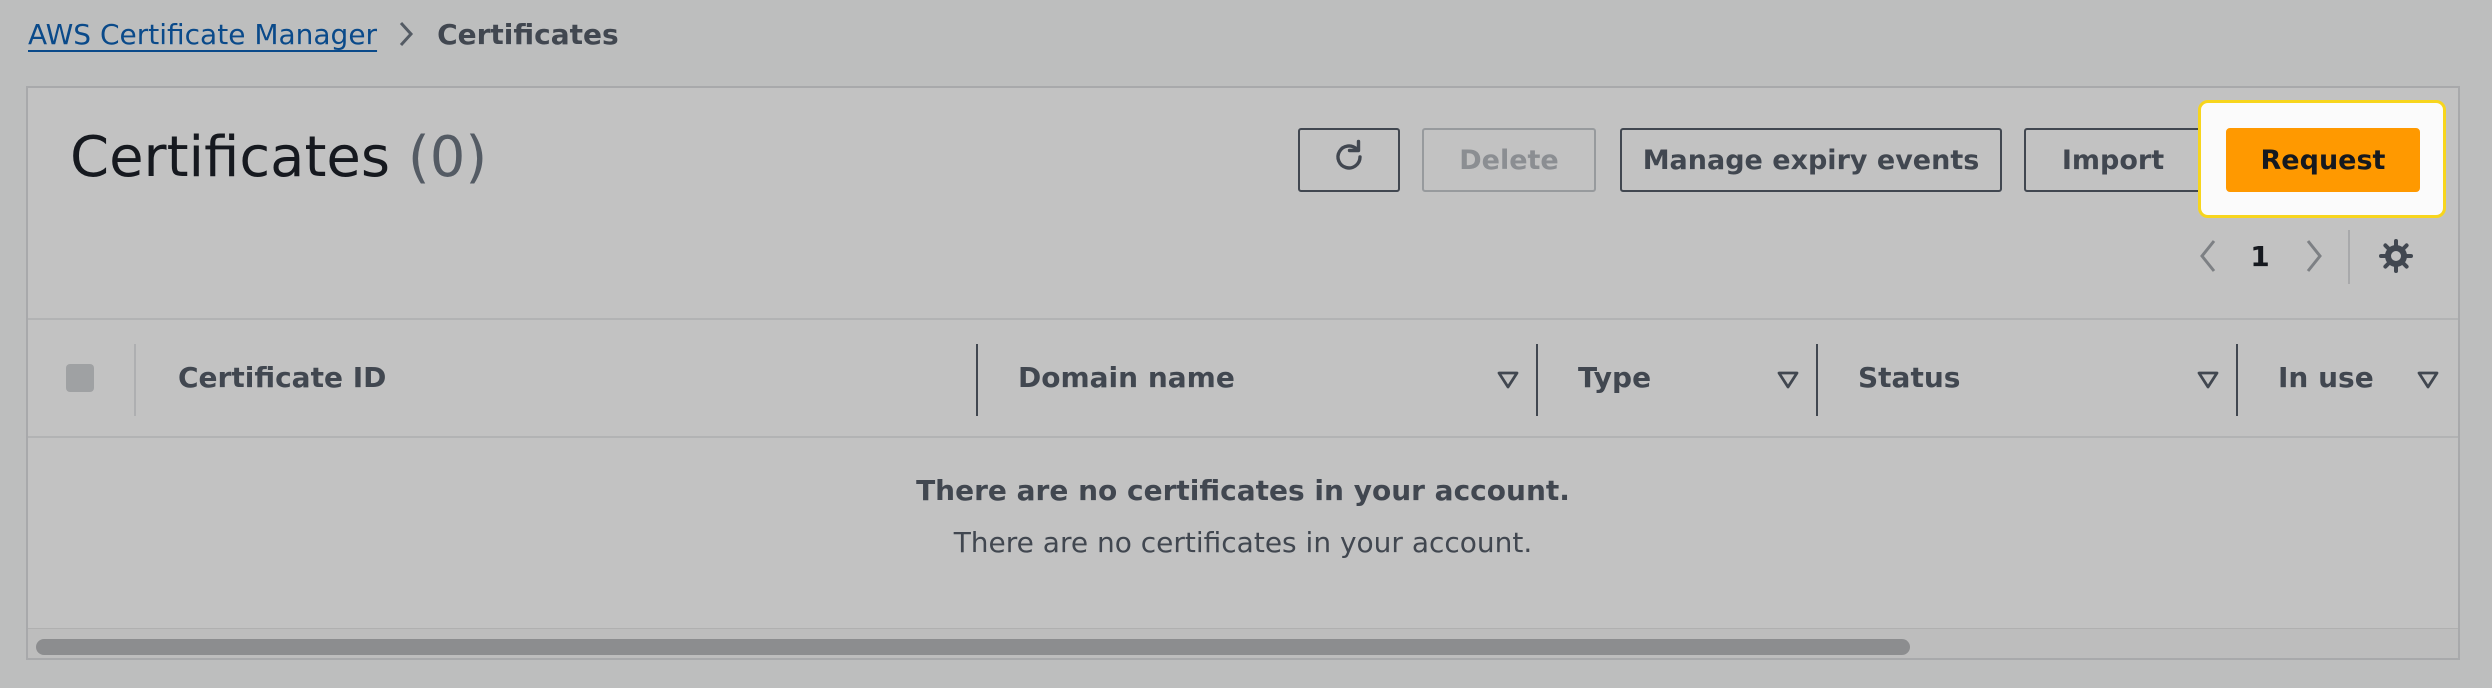 The image size is (2492, 688). I want to click on select-all-checkbox, so click(80, 378).